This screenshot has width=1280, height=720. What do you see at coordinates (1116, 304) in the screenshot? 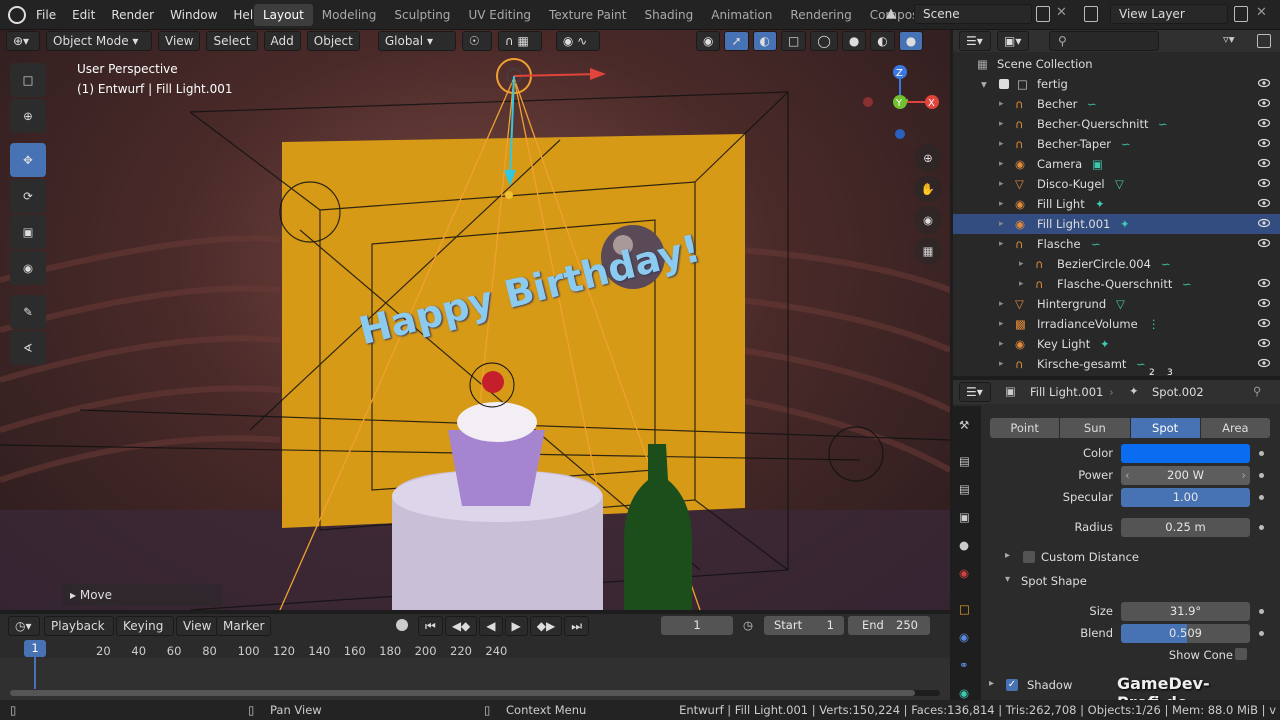
I see `outliner-item: ▸ ▽ Hintergrund ▽` at bounding box center [1116, 304].